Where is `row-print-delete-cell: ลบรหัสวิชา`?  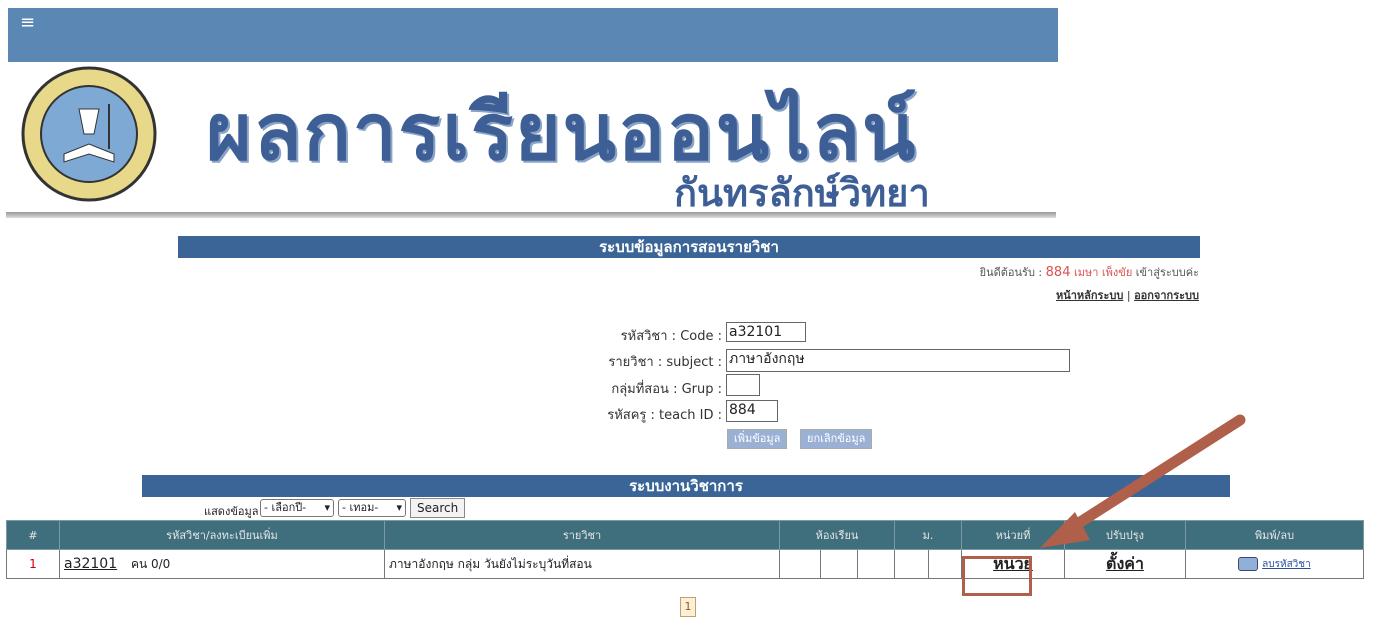 row-print-delete-cell: ลบรหัสวิชา is located at coordinates (1274, 564).